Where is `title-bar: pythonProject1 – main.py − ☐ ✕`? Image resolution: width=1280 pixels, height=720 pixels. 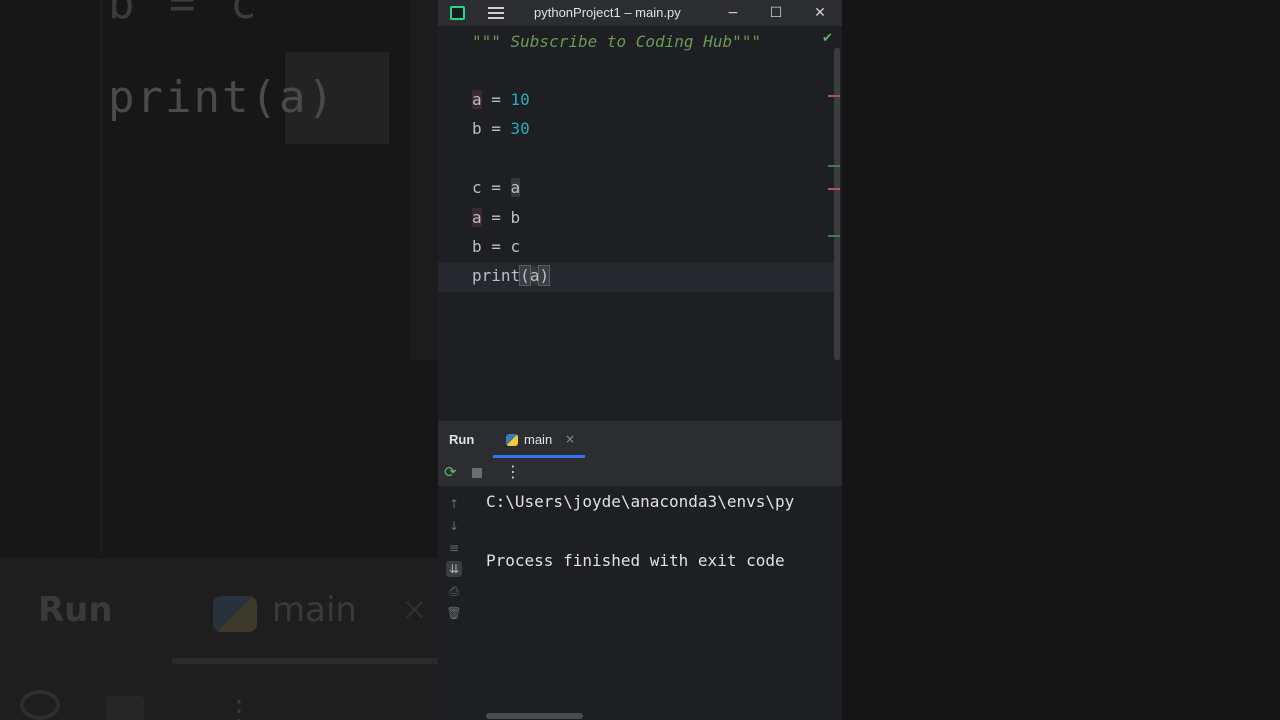 title-bar: pythonProject1 – main.py − ☐ ✕ is located at coordinates (640, 13).